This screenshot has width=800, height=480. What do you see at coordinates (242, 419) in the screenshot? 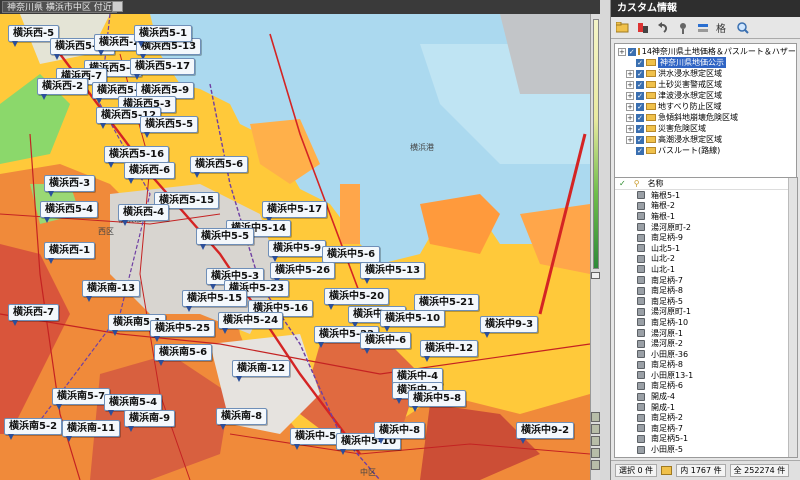
I see `land-price-pin: 横浜南-8` at bounding box center [242, 419].